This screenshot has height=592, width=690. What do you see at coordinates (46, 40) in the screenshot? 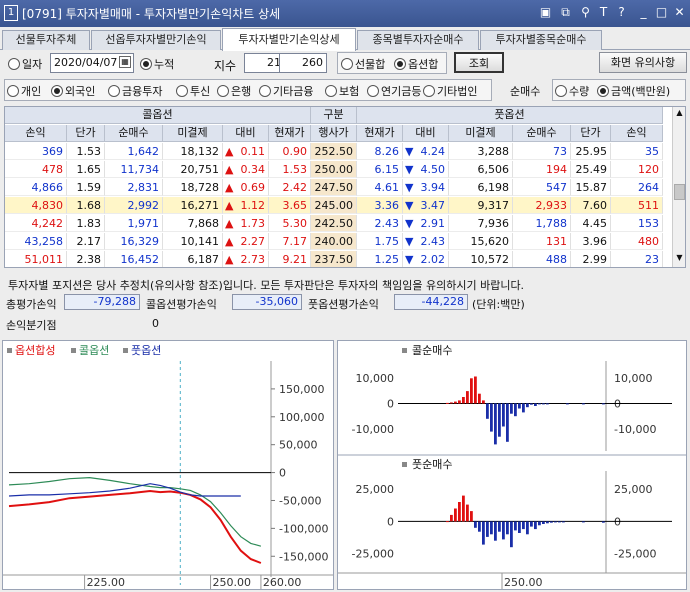
I see `tab-futures-investor: 선물투자주체` at bounding box center [46, 40].